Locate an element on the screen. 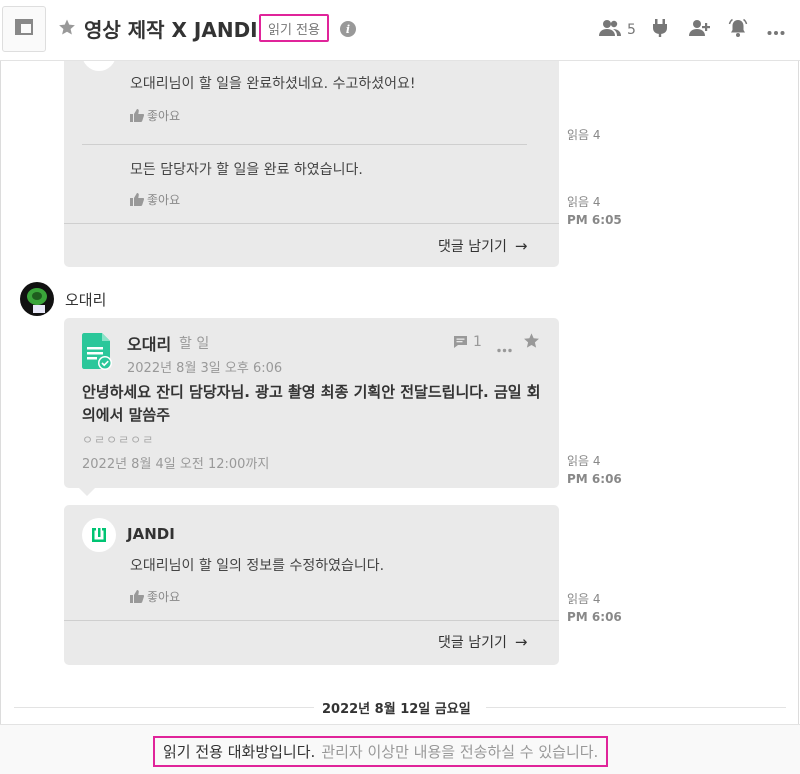 The height and width of the screenshot is (774, 800). page-title: 영상 제작 X JANDI is located at coordinates (171, 30).